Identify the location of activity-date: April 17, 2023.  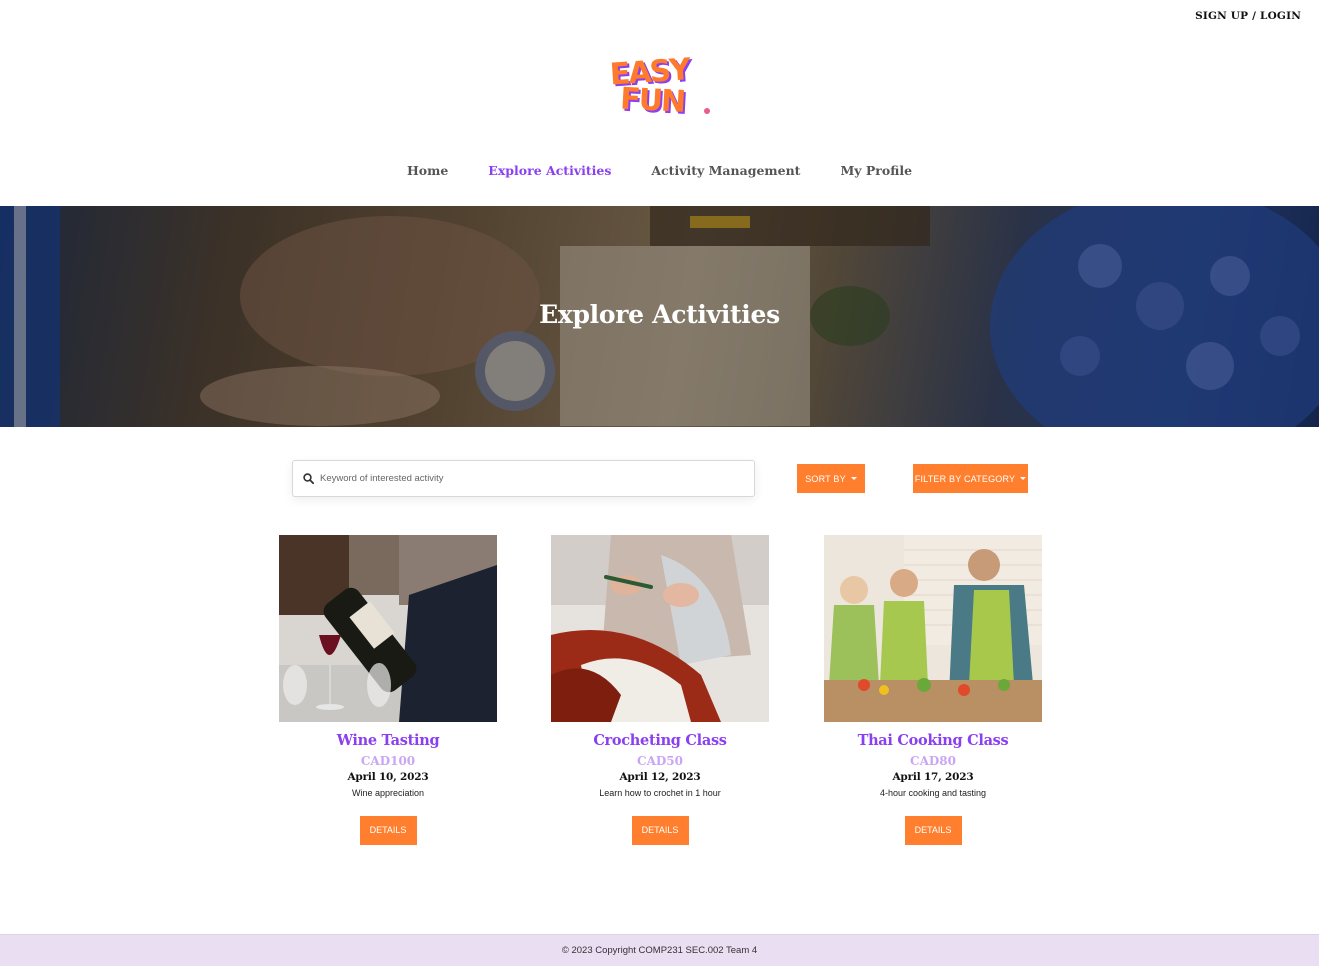
(933, 777).